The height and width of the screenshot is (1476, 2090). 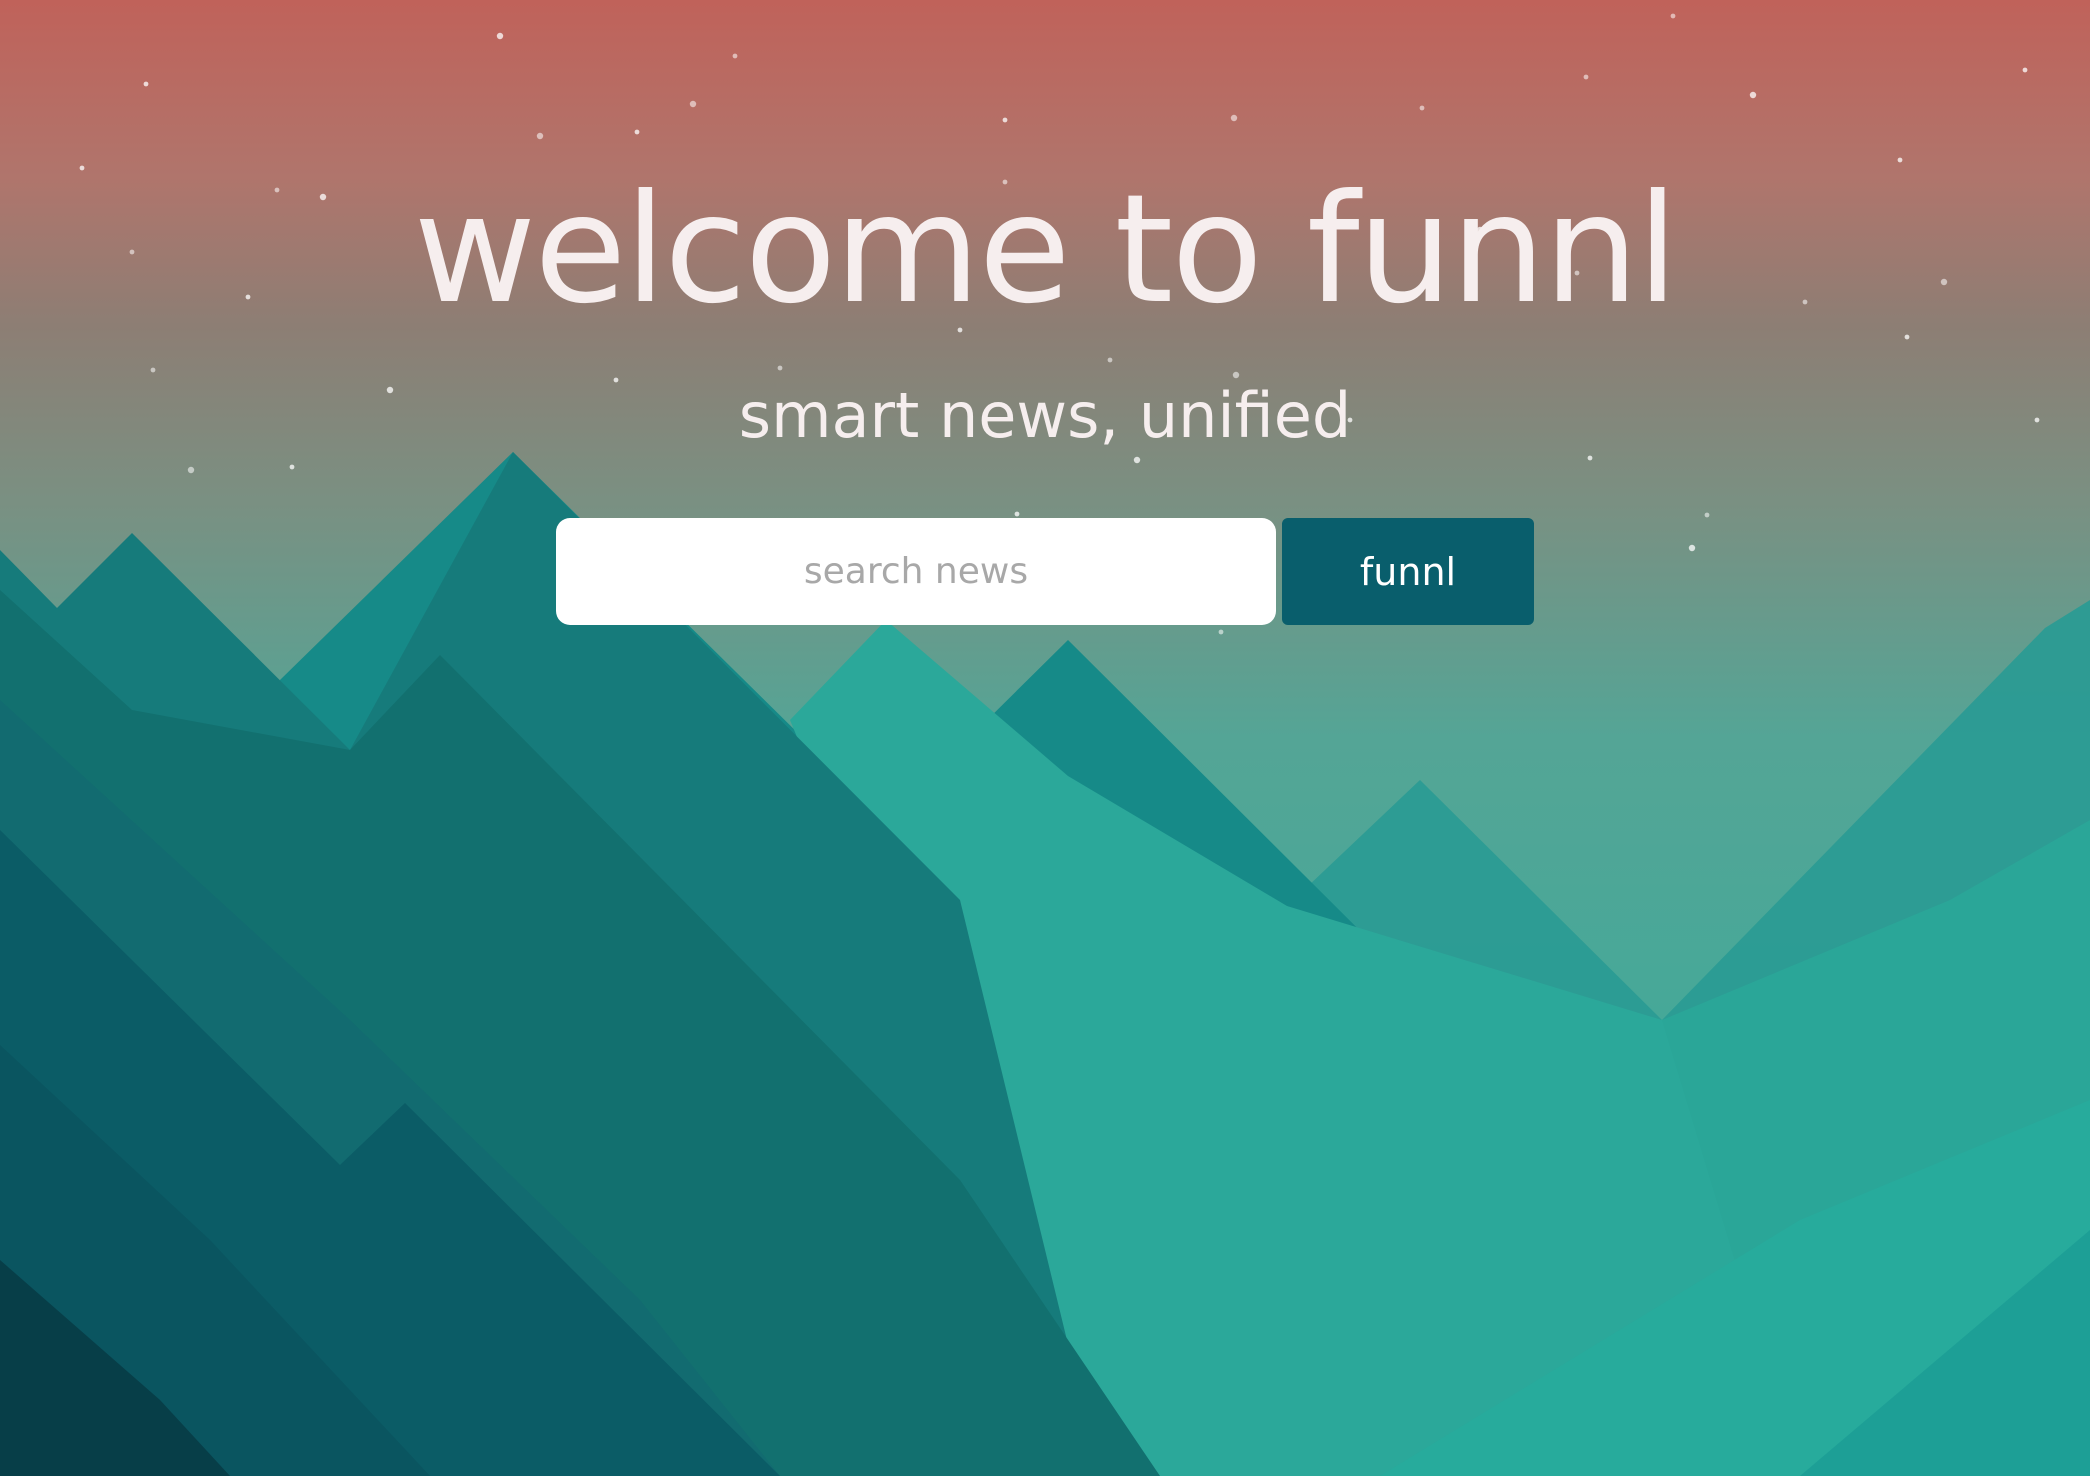 I want to click on page-subtitle: smart news, unified, so click(x=1045, y=415).